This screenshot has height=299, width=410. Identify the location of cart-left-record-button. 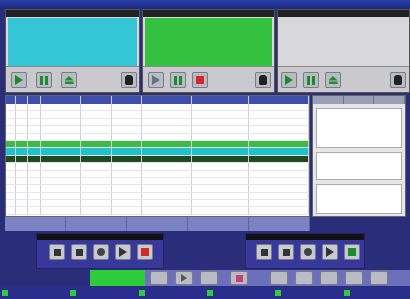
(101, 252).